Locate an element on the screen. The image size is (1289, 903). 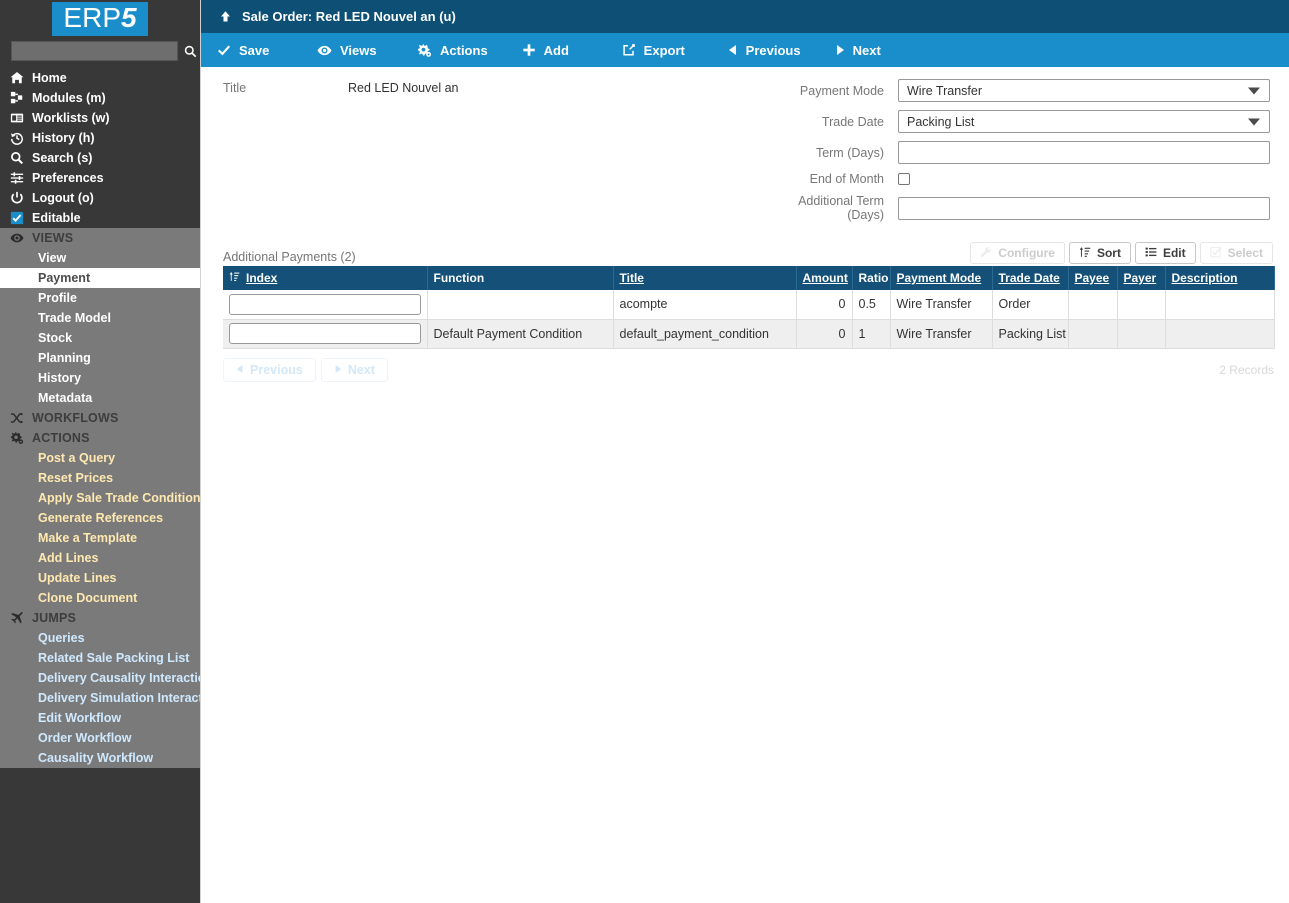
listbox-title: Additional Payments (2) is located at coordinates (289, 257).